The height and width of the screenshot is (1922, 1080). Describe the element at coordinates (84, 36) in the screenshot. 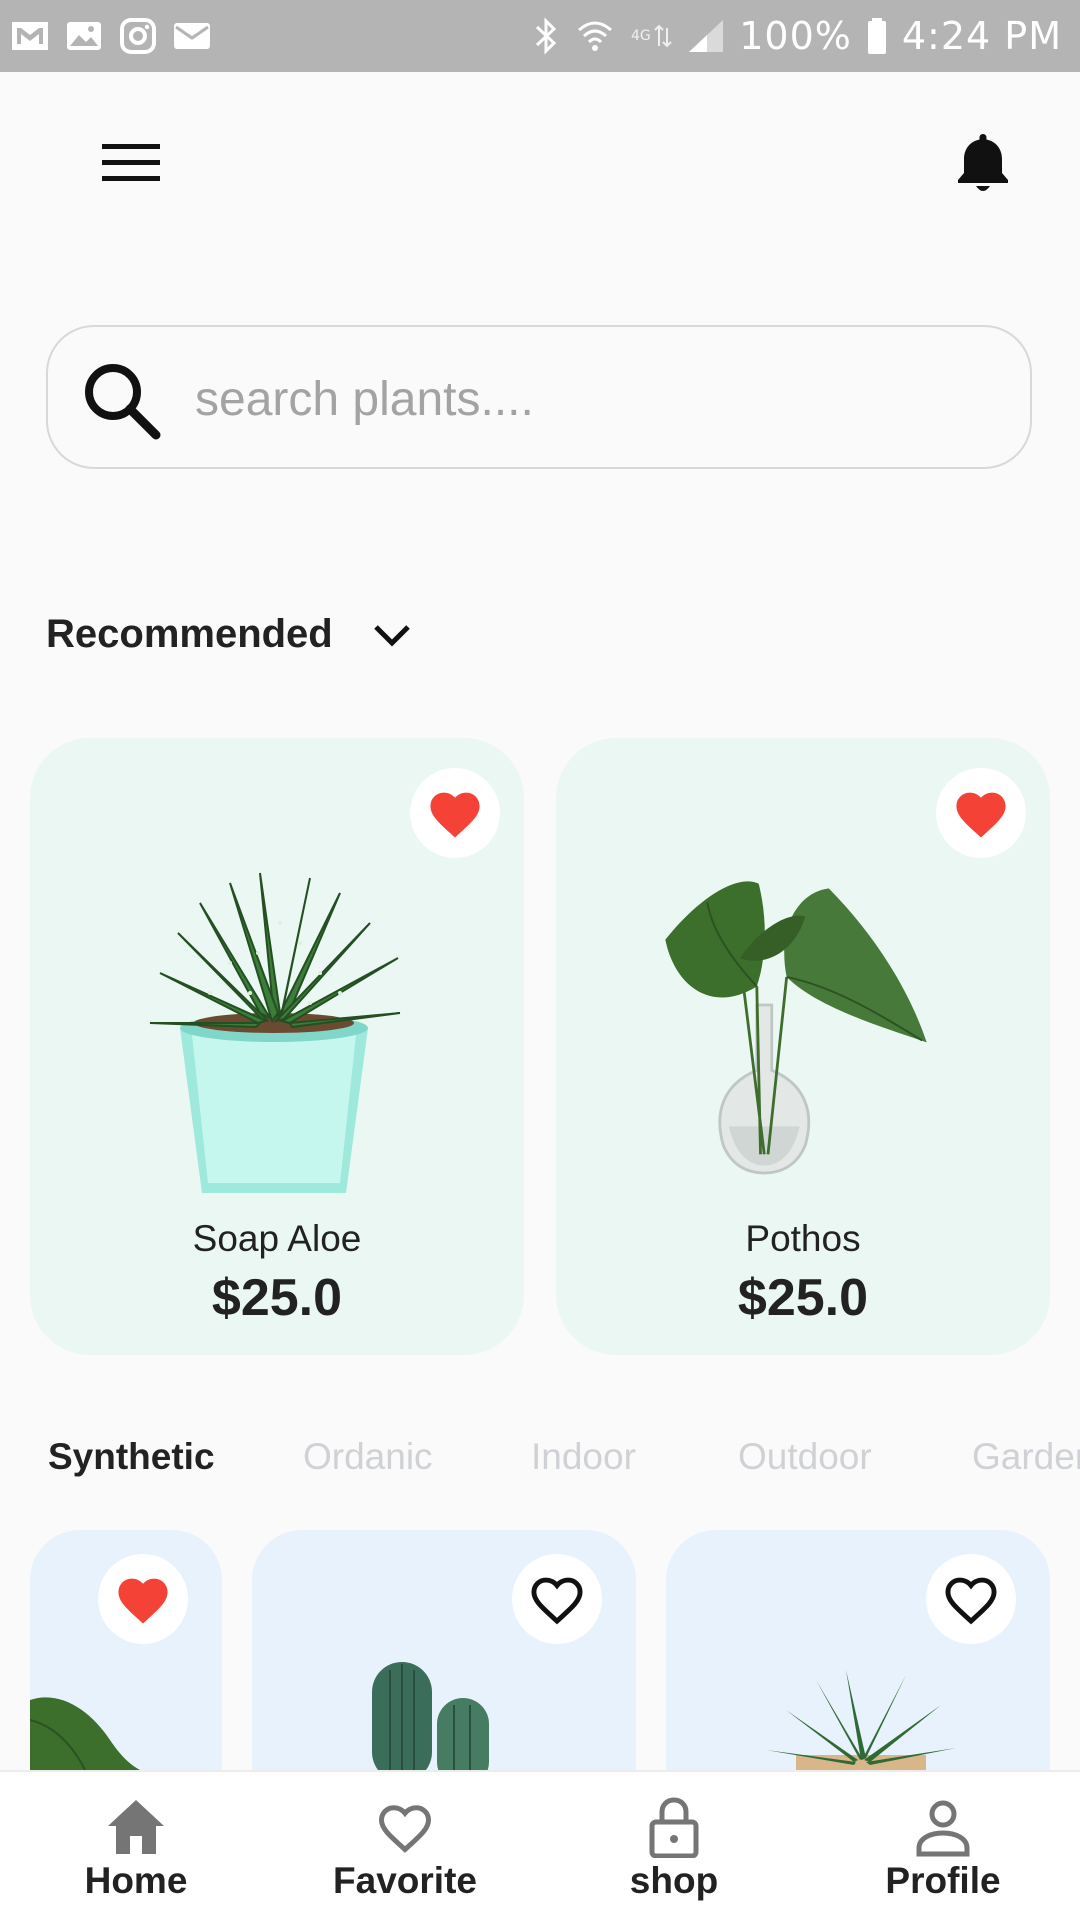

I see `gallery-icon` at that location.